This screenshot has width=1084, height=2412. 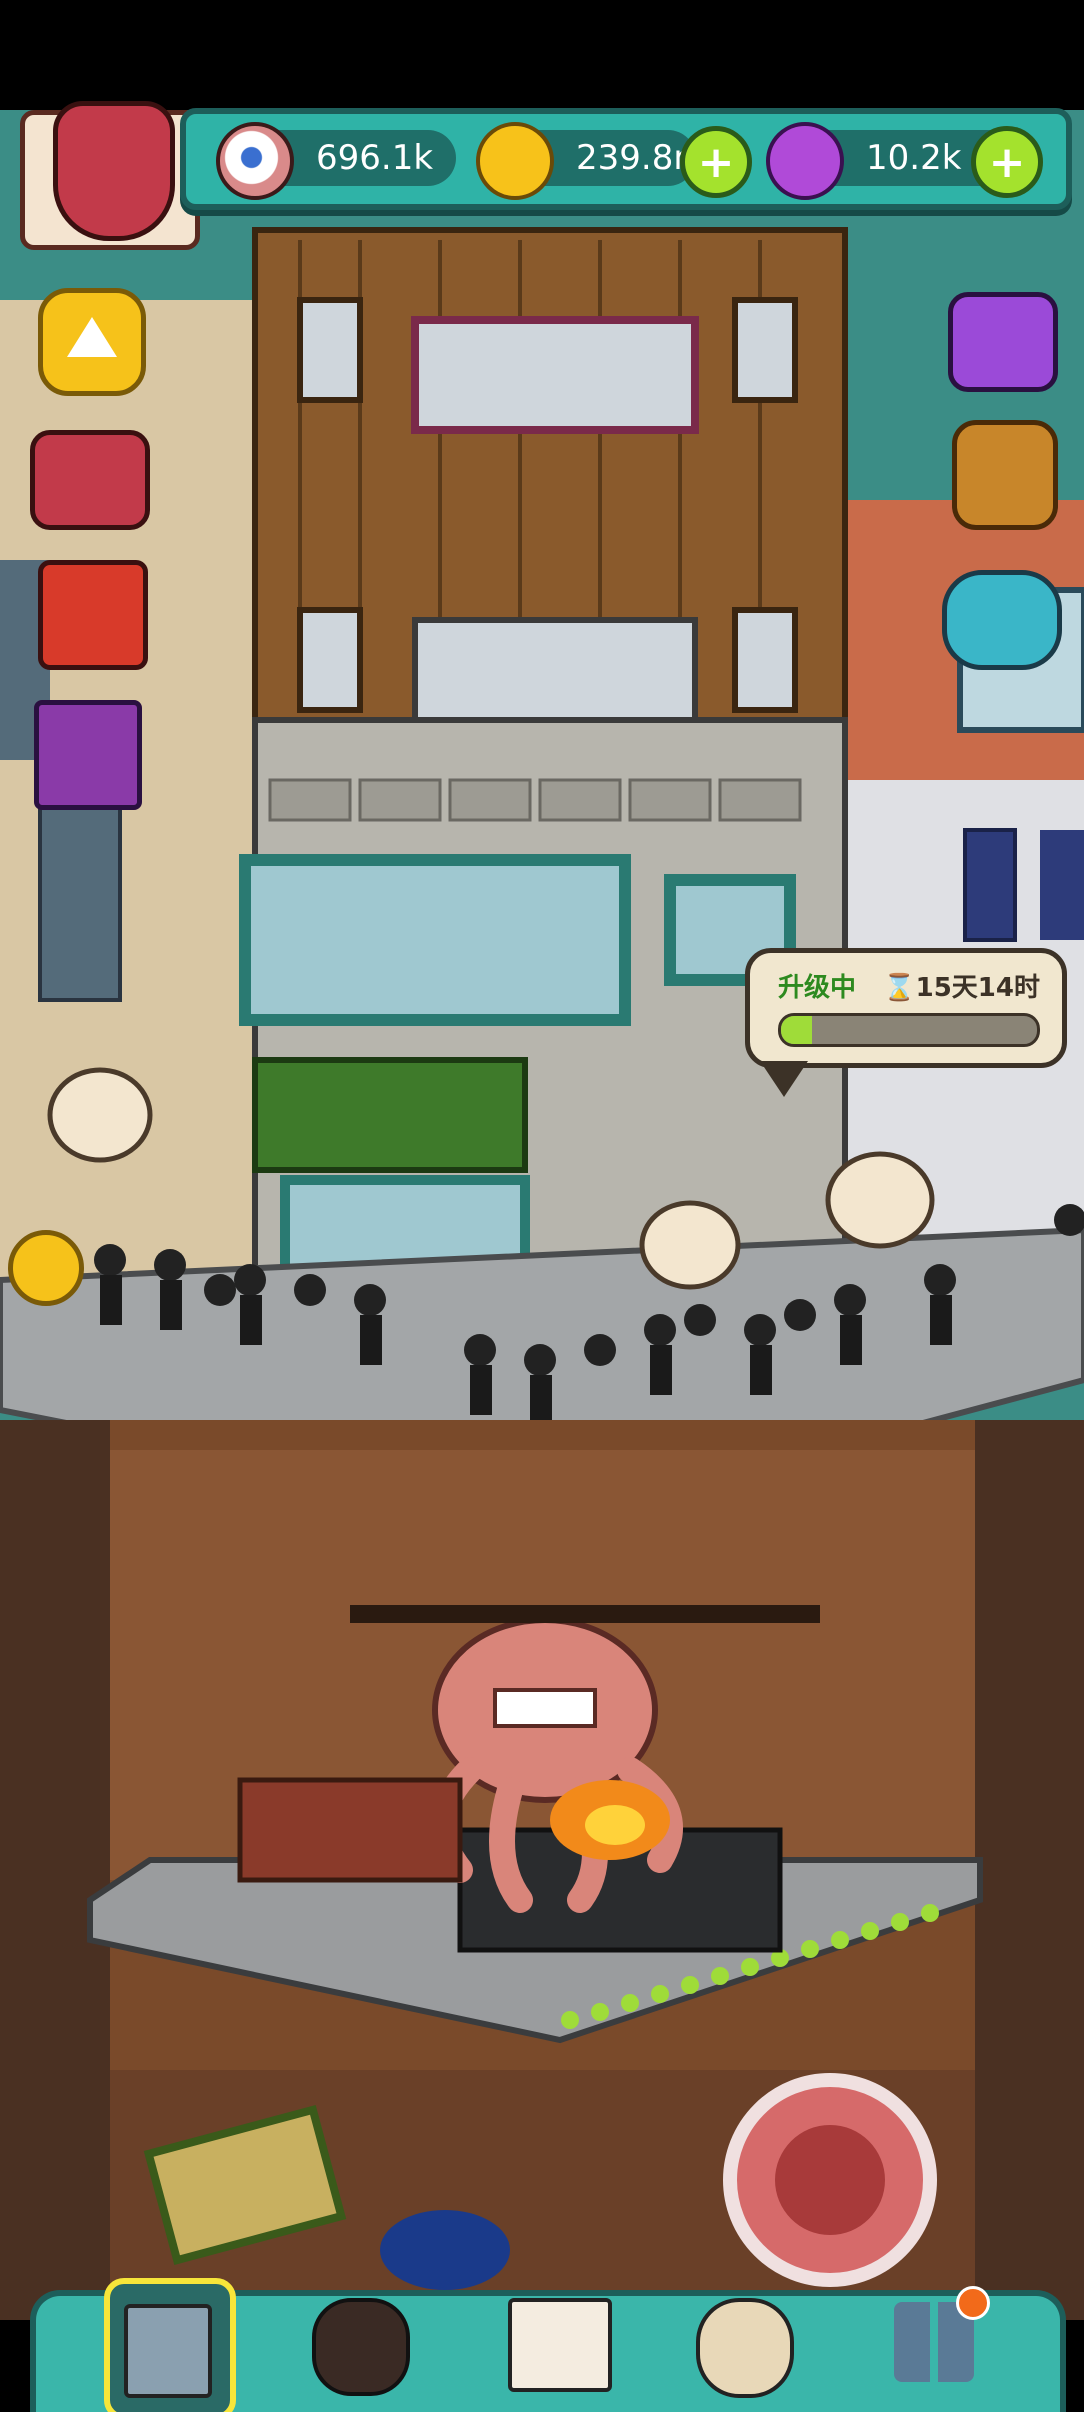 I want to click on player-rank-badge, so click(x=110, y=175).